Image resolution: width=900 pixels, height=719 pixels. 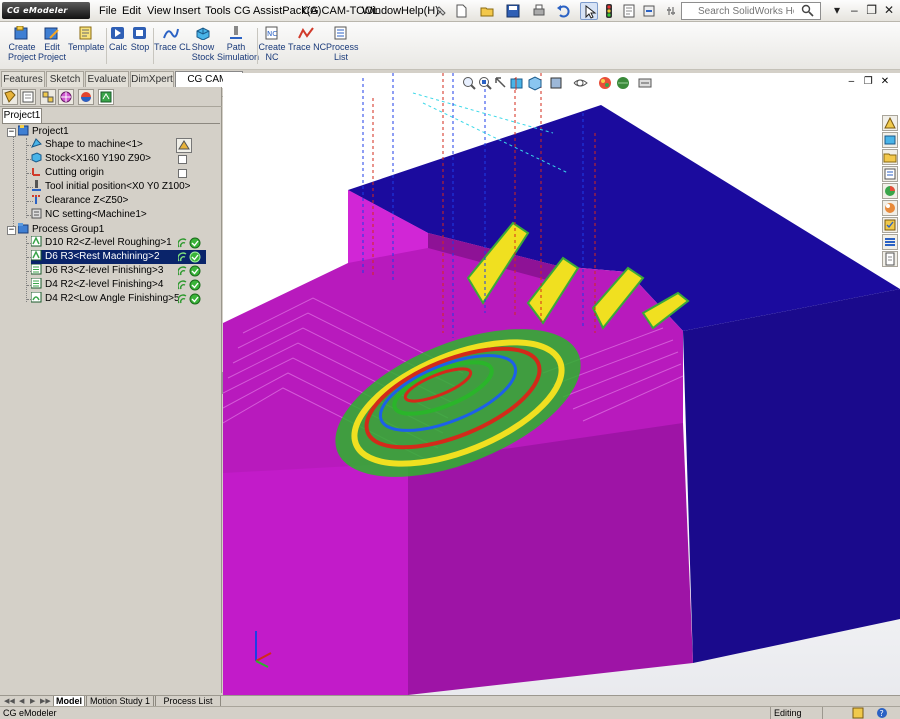 I want to click on design-library-icon, so click(x=890, y=140).